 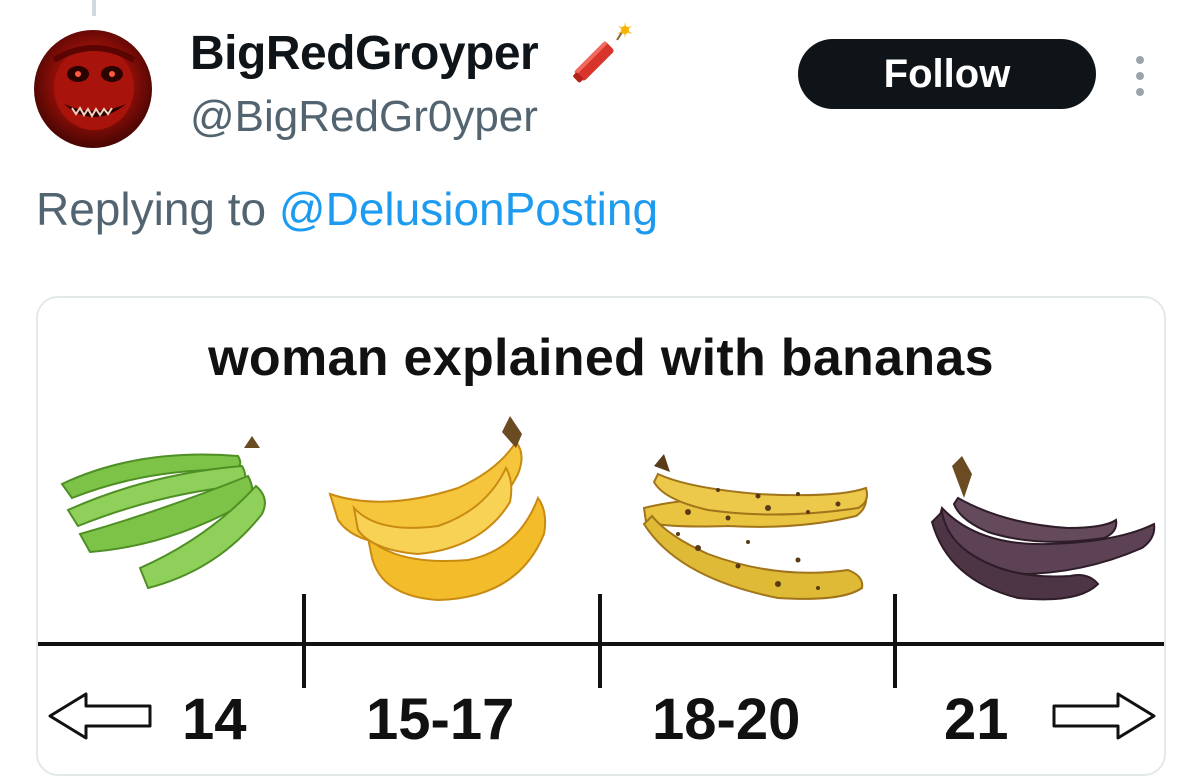 I want to click on age-label: 18-20, so click(x=726, y=719).